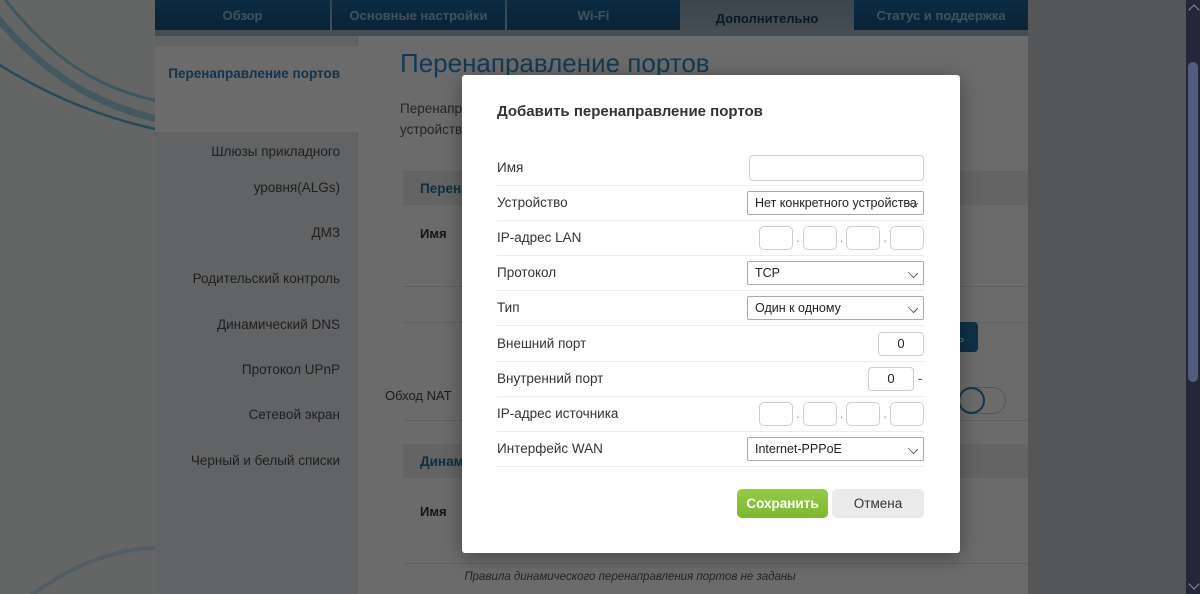 The height and width of the screenshot is (594, 1200). What do you see at coordinates (508, 307) in the screenshot?
I see `type-label: Тип` at bounding box center [508, 307].